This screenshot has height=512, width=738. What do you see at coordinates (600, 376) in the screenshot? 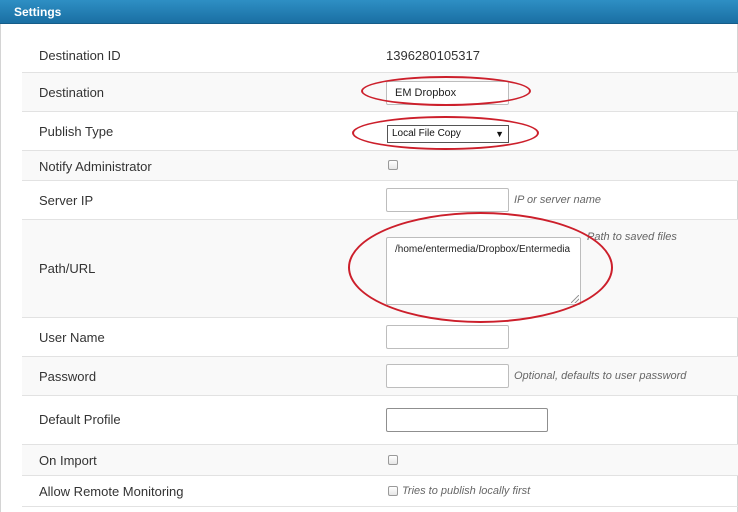
I see `password-hint: Optional, defaults to user password` at bounding box center [600, 376].